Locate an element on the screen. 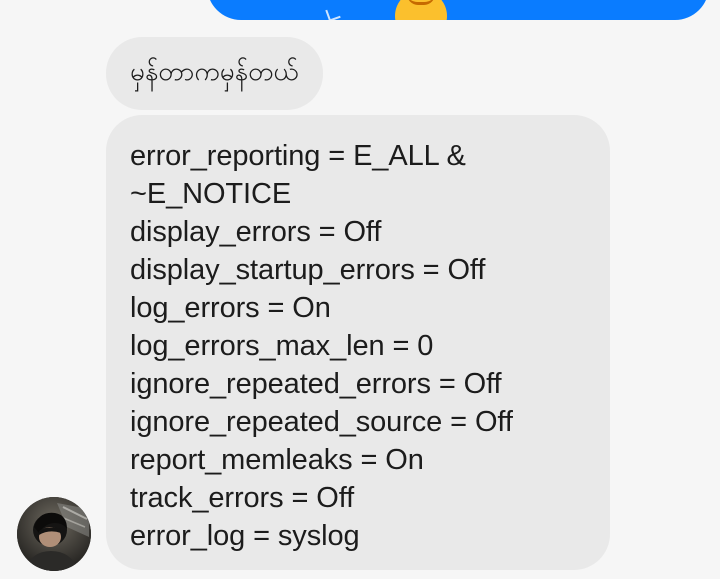  sender-avatar is located at coordinates (54, 534).